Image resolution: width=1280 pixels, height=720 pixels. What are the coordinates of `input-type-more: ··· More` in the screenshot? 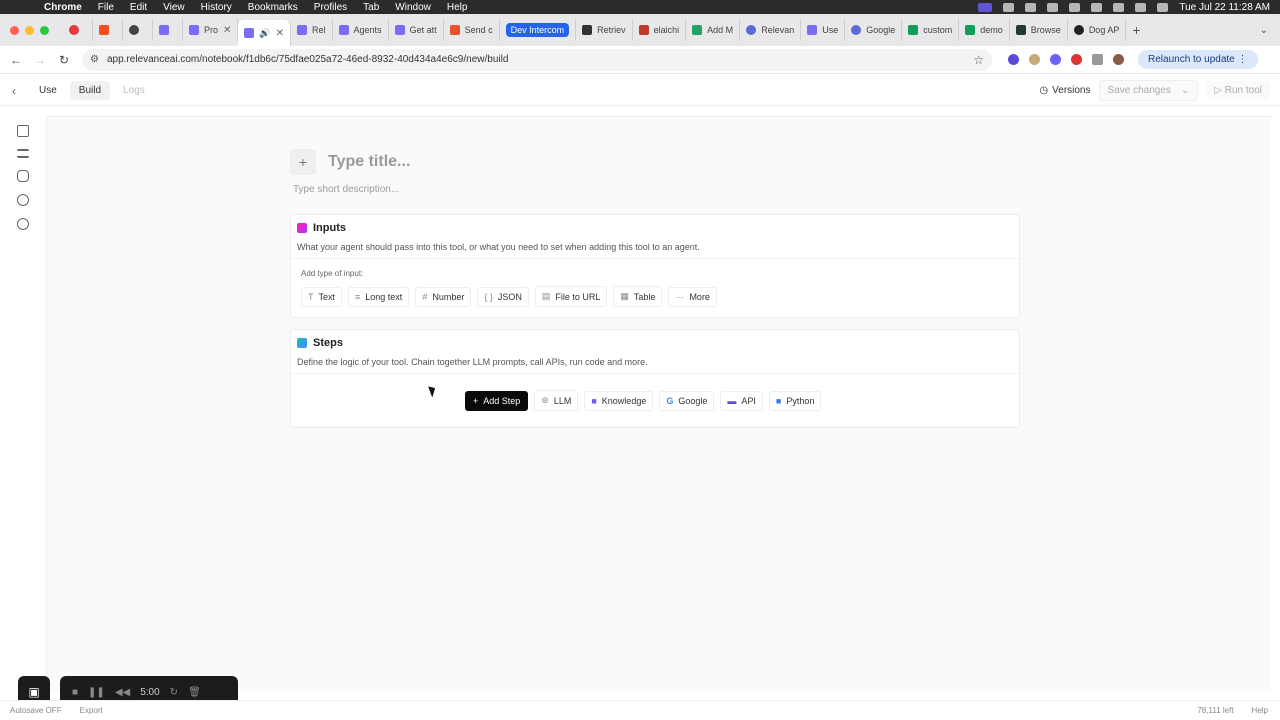 It's located at (692, 296).